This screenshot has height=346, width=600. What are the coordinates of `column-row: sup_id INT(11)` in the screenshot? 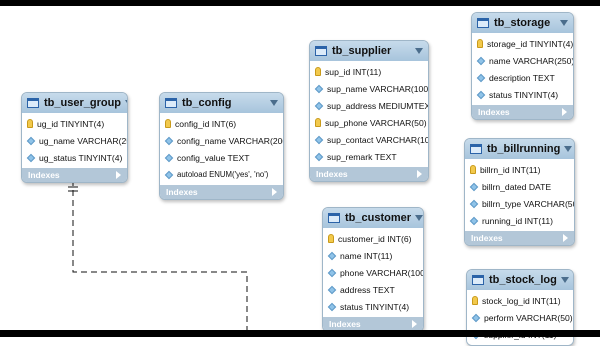 It's located at (369, 71).